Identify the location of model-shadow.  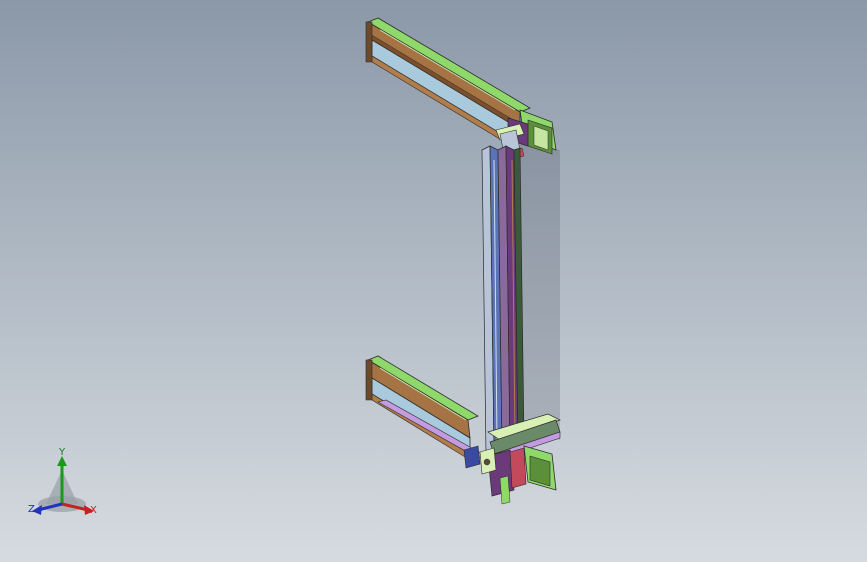
(540, 290).